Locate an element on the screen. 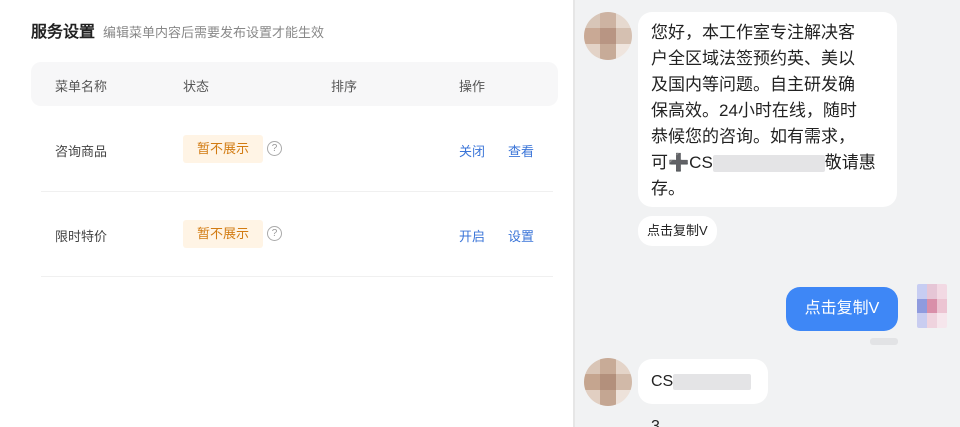 This screenshot has height=427, width=960. quick-reply-copy-button: 点击复制V is located at coordinates (677, 231).